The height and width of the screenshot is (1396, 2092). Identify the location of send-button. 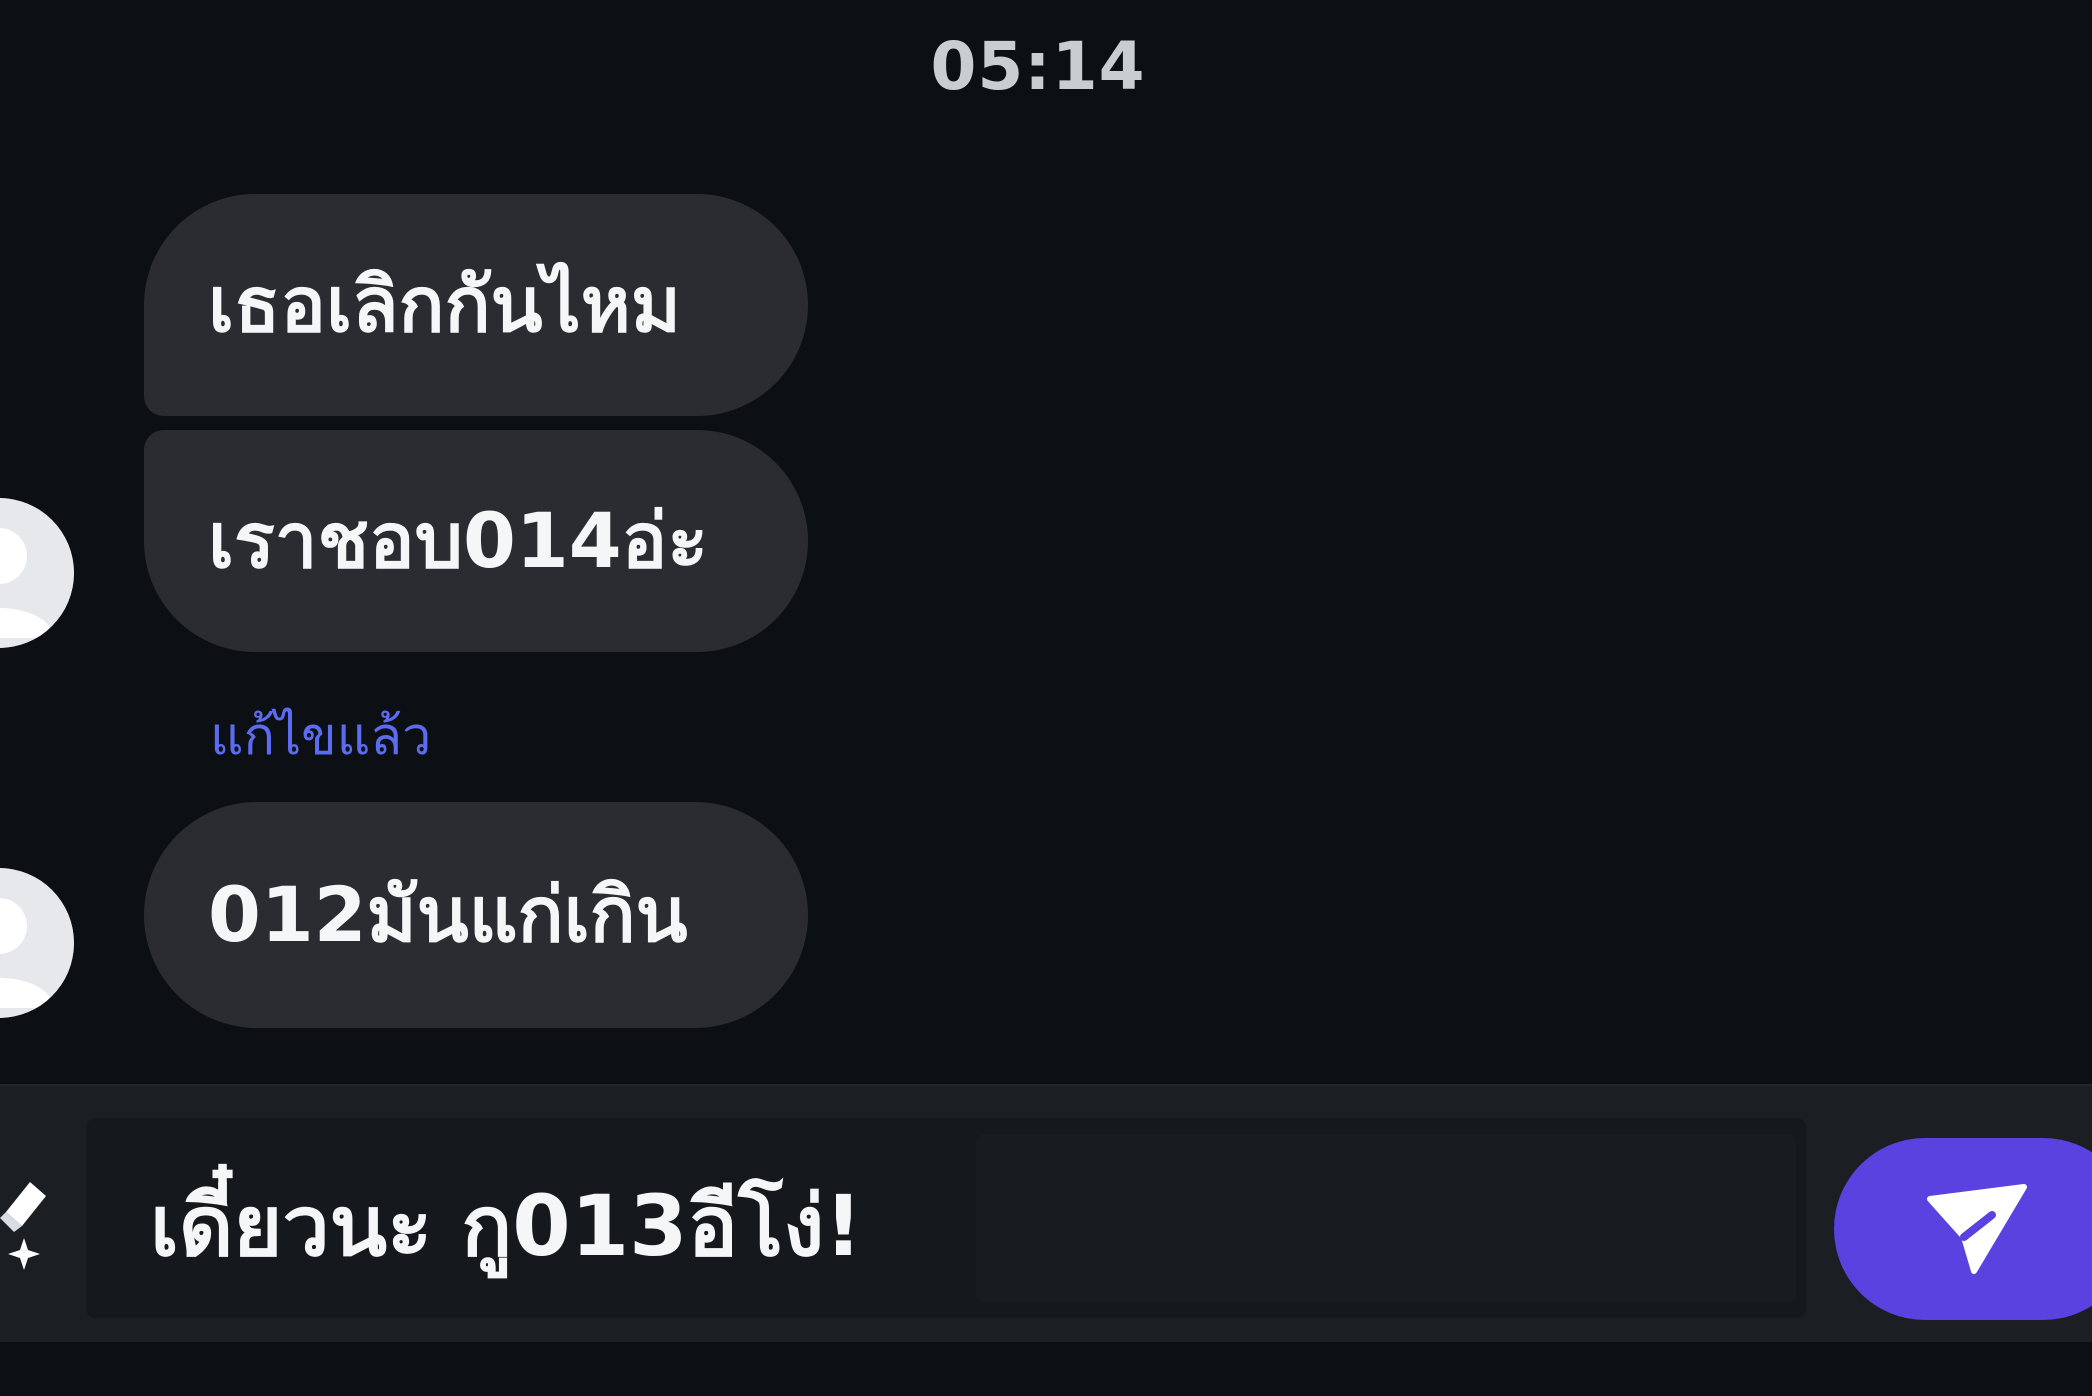
(1963, 1229).